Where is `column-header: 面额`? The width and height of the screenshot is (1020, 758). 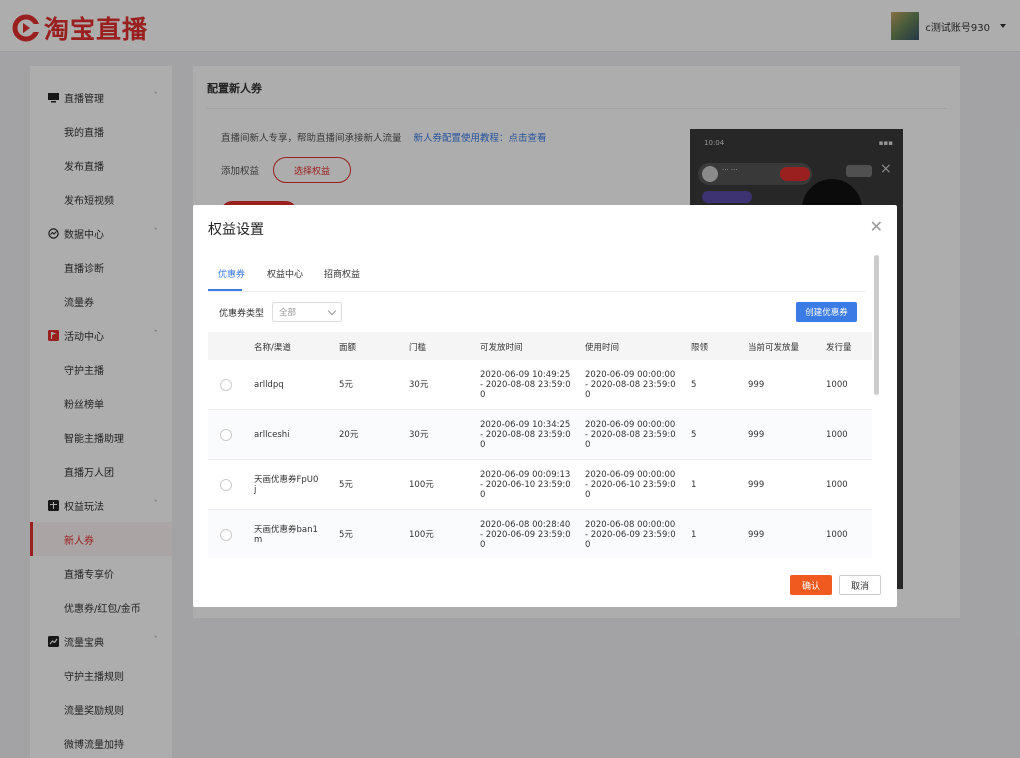
column-header: 面额 is located at coordinates (348, 348).